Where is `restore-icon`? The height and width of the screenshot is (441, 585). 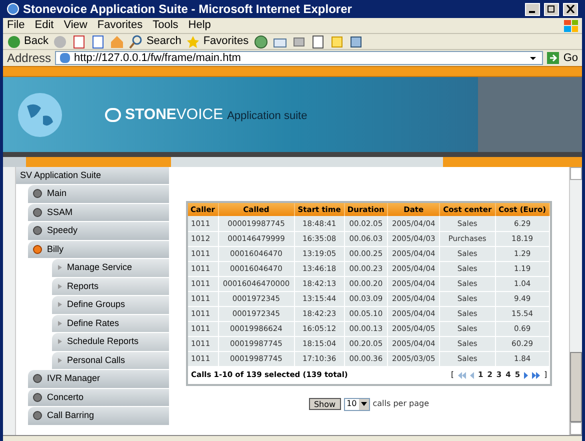 restore-icon is located at coordinates (551, 9).